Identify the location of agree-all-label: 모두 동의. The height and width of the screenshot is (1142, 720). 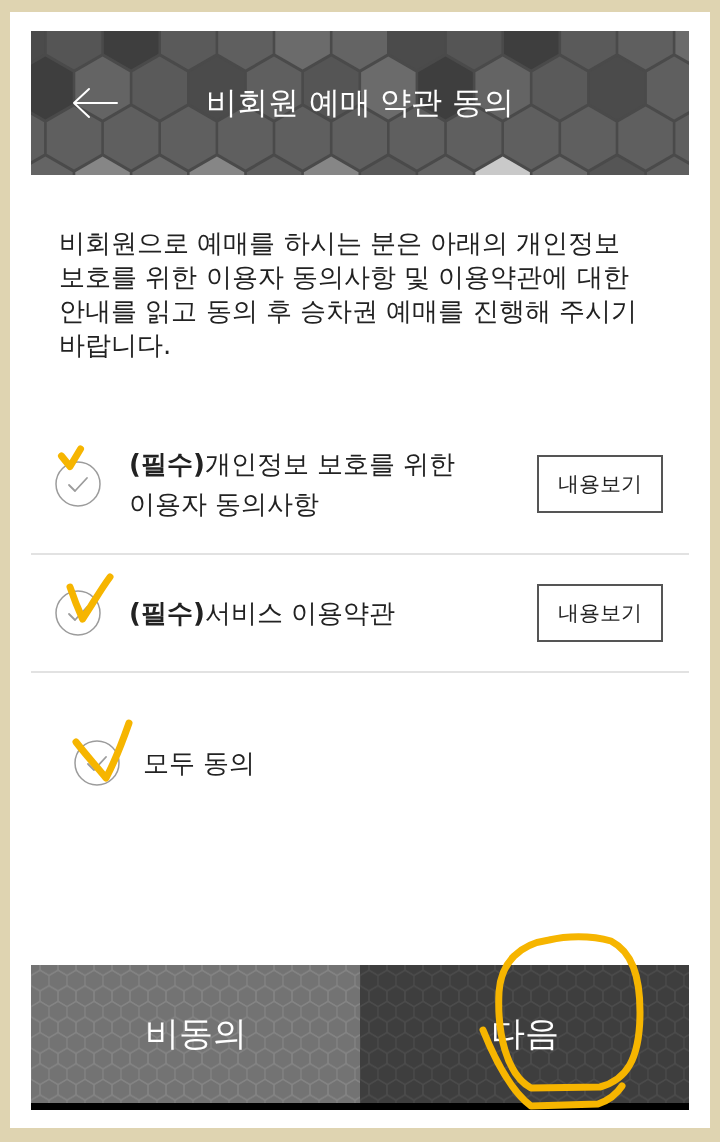
(199, 763).